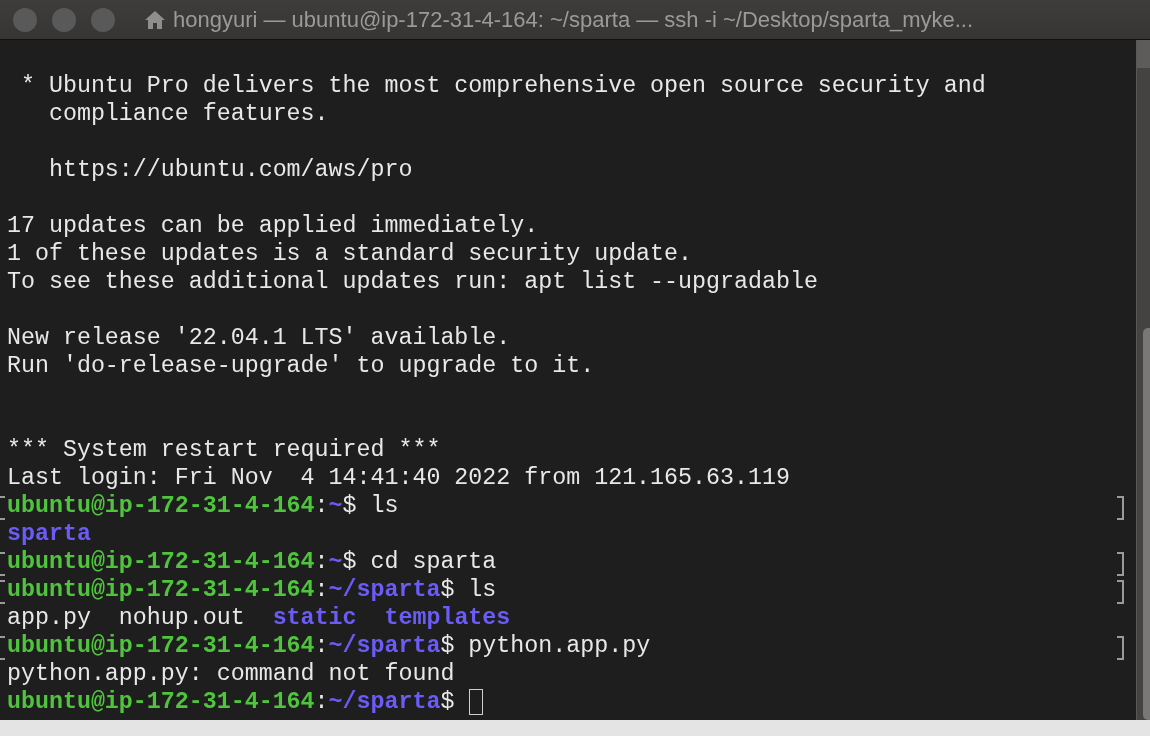  I want to click on output-line: 1 of these updates is a standard security update., so click(349, 254).